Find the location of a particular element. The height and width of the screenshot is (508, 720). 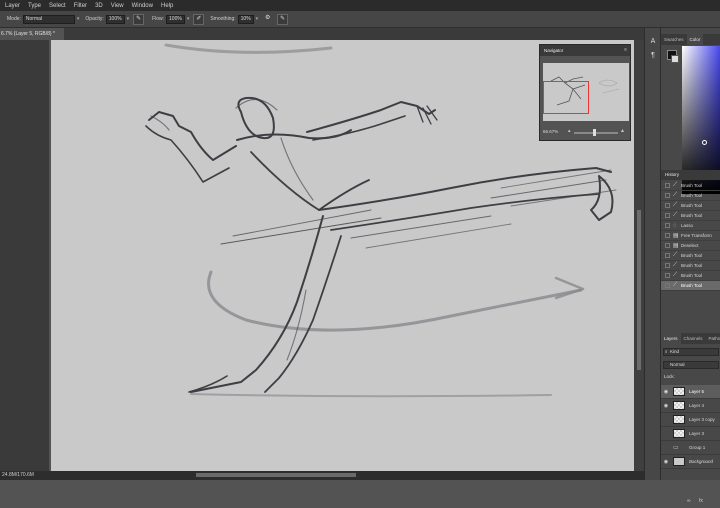

layer-blend-mode: Normal is located at coordinates (691, 365).